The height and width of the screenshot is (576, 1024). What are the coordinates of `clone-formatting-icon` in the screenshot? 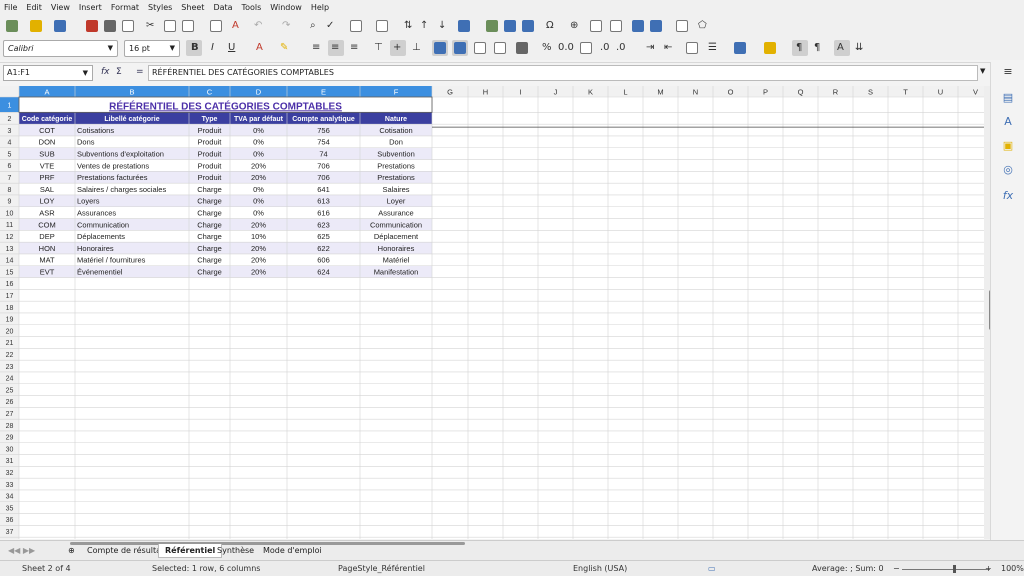 It's located at (216, 26).